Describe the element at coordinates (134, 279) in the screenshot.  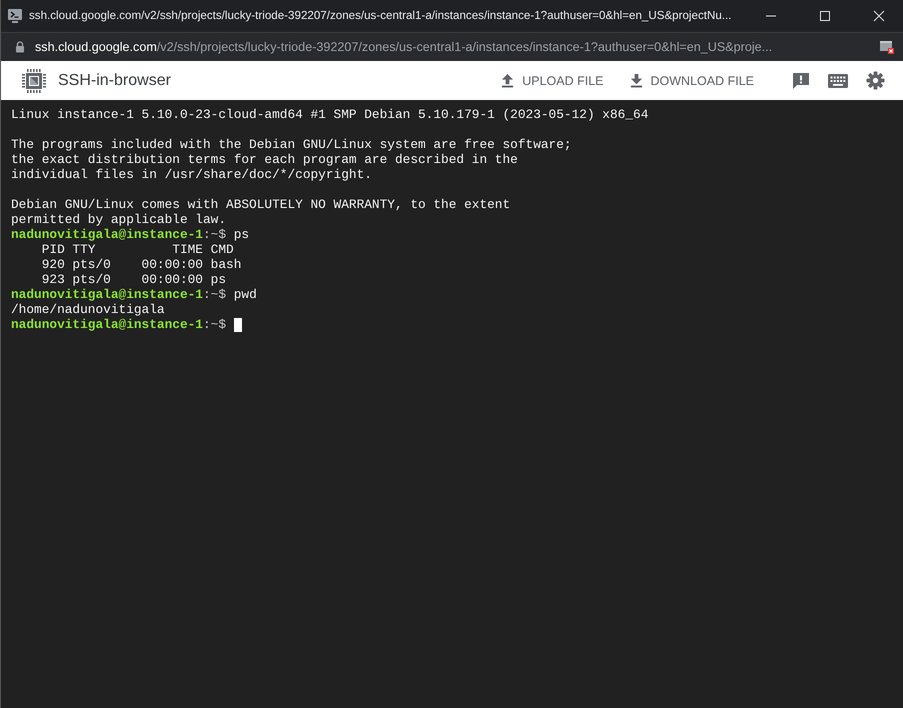
I see `terminal-output-line: 923 pts/0 00:00:00 ps` at that location.